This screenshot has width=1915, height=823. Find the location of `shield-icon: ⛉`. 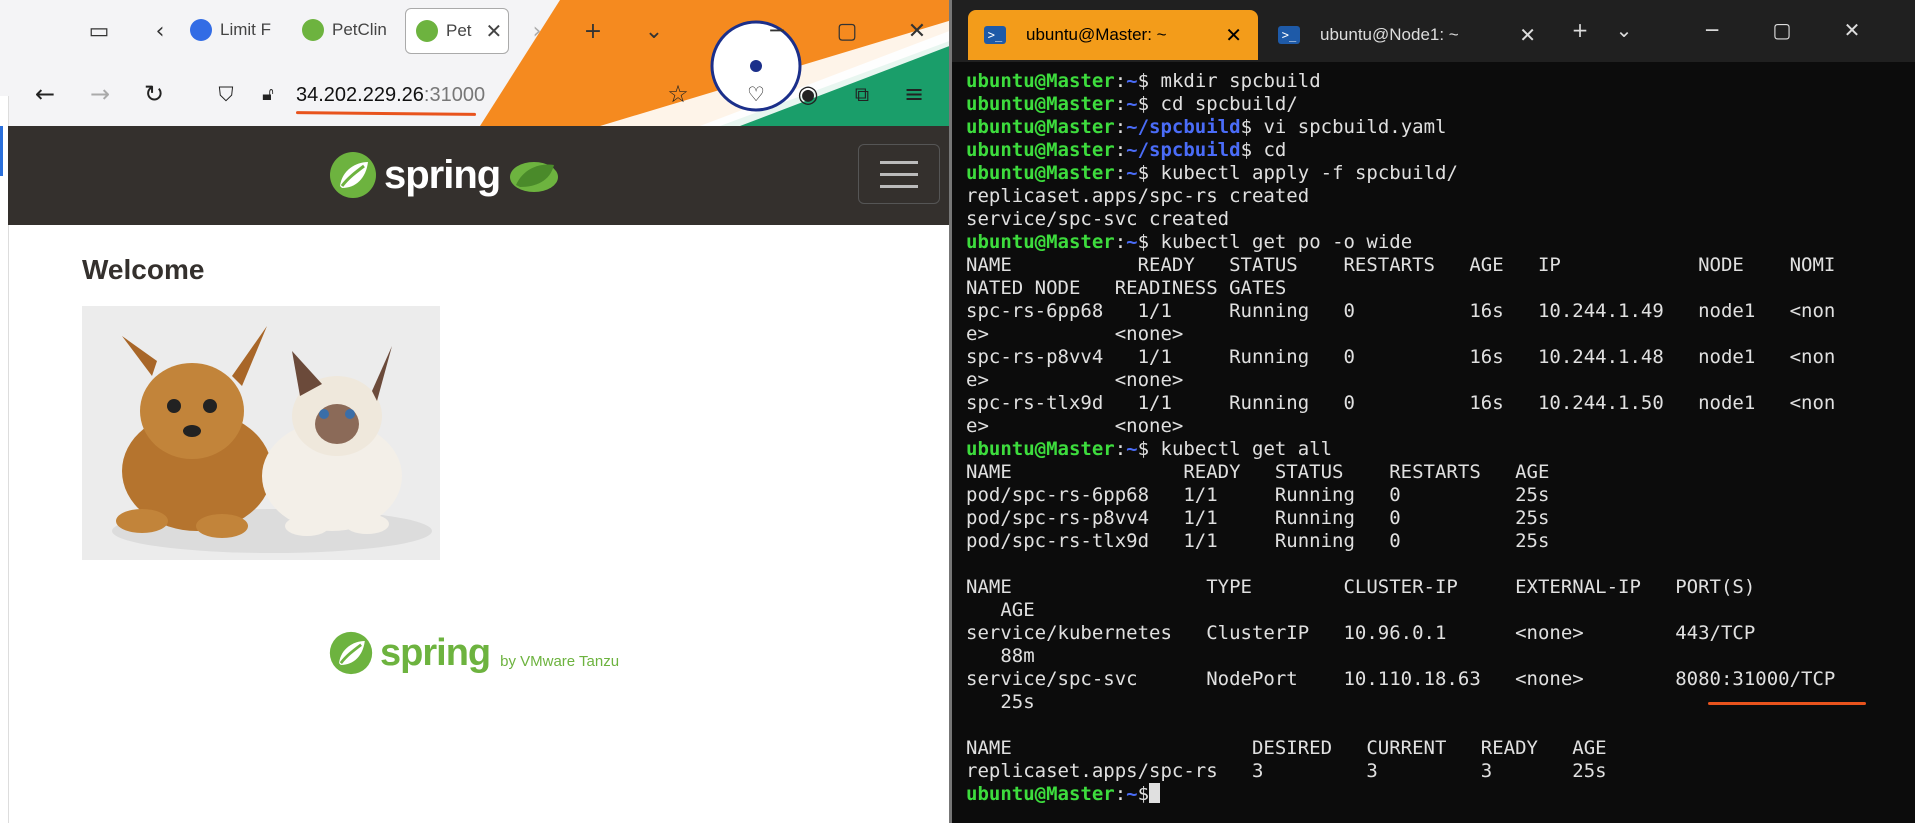

shield-icon: ⛉ is located at coordinates (226, 94).